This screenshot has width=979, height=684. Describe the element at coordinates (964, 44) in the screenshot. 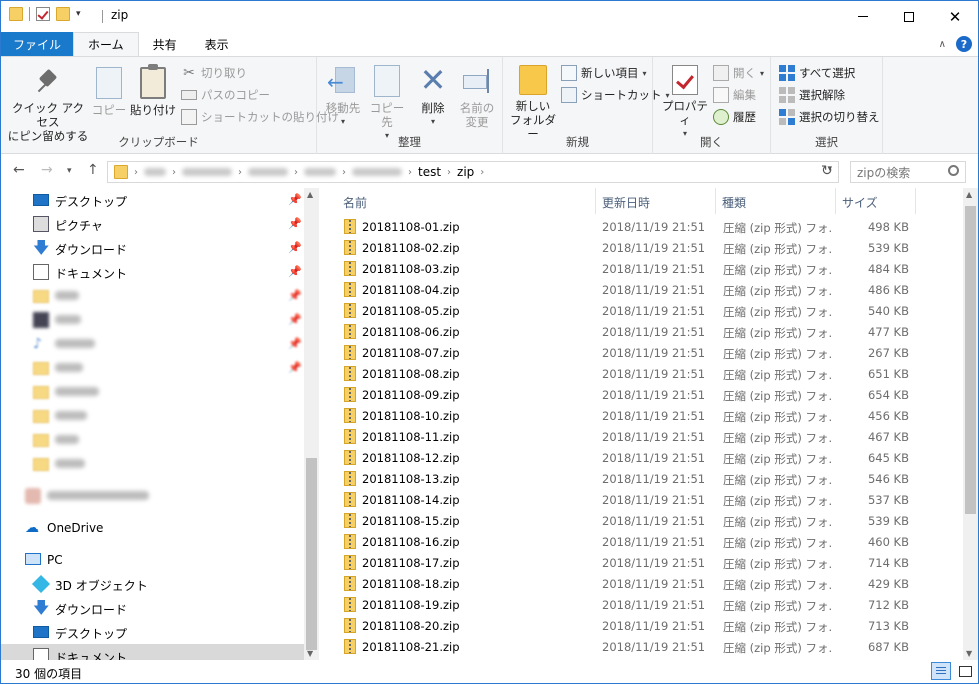

I see `help-icon: ?` at that location.